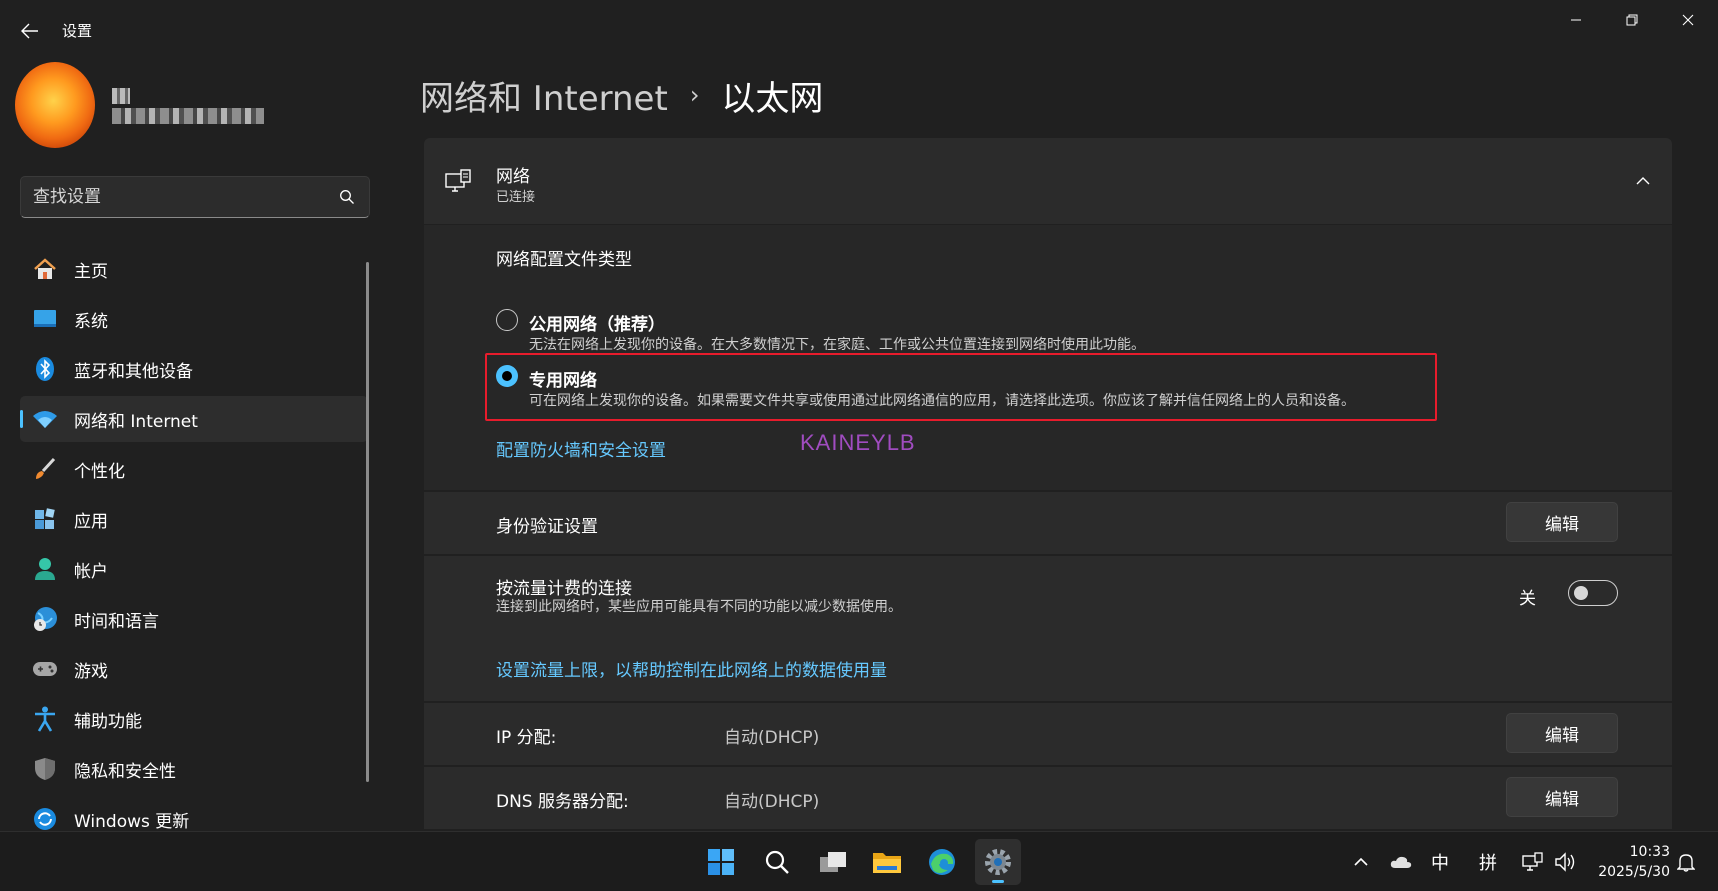 Image resolution: width=1718 pixels, height=891 pixels. I want to click on user-name-redacted, so click(121, 96).